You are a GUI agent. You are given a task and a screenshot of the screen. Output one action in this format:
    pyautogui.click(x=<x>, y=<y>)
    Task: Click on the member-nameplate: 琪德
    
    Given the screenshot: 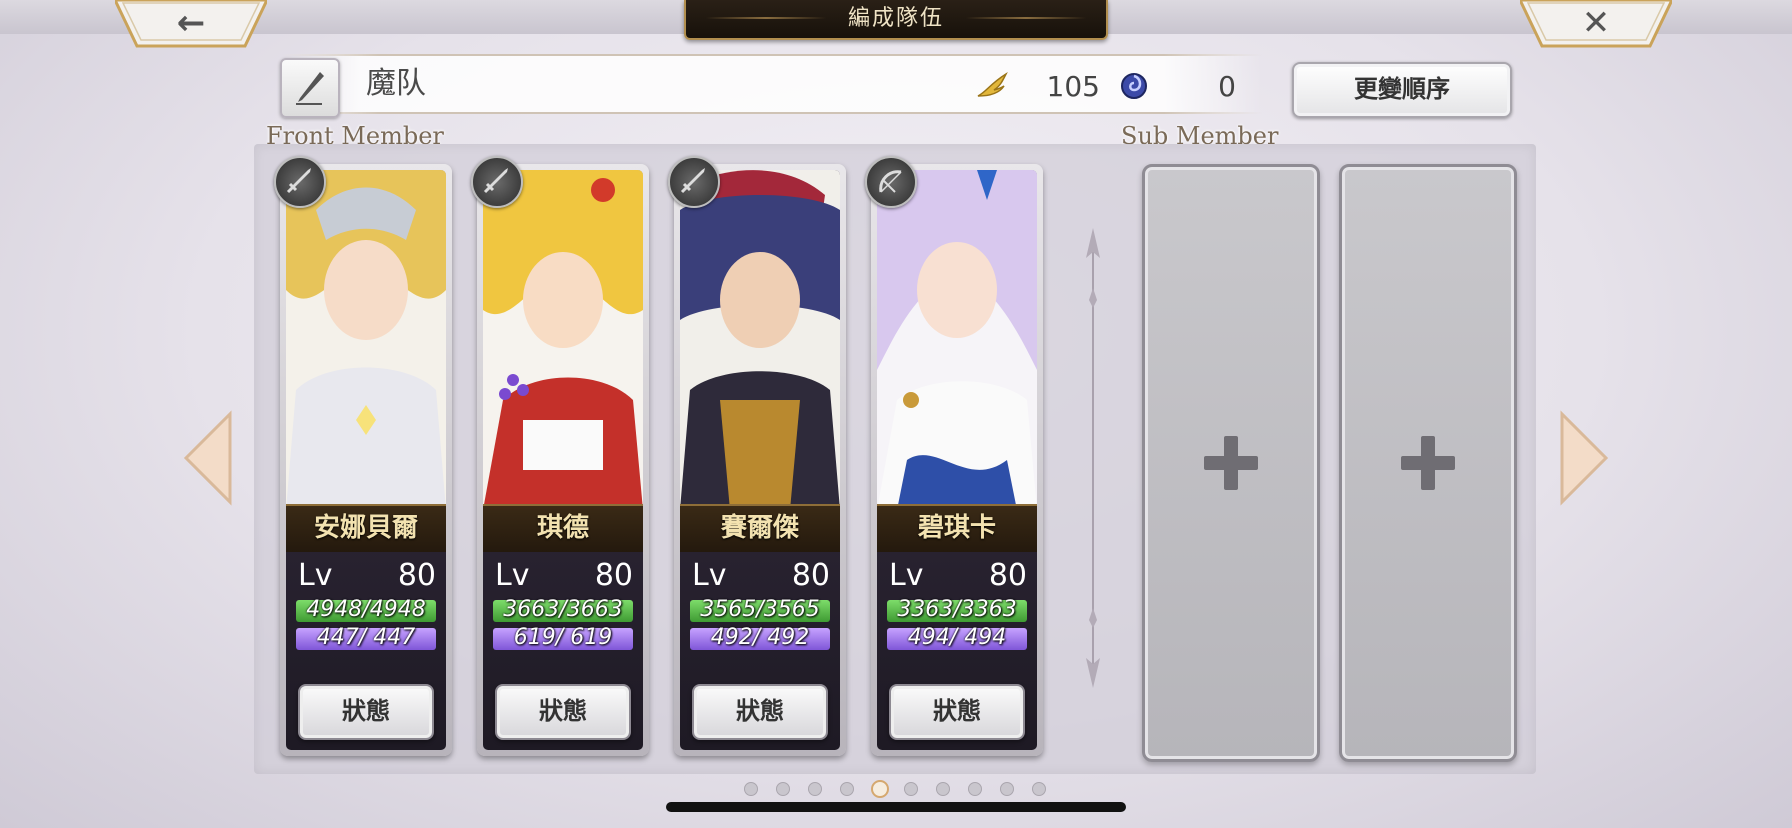 What is the action you would take?
    pyautogui.click(x=563, y=528)
    